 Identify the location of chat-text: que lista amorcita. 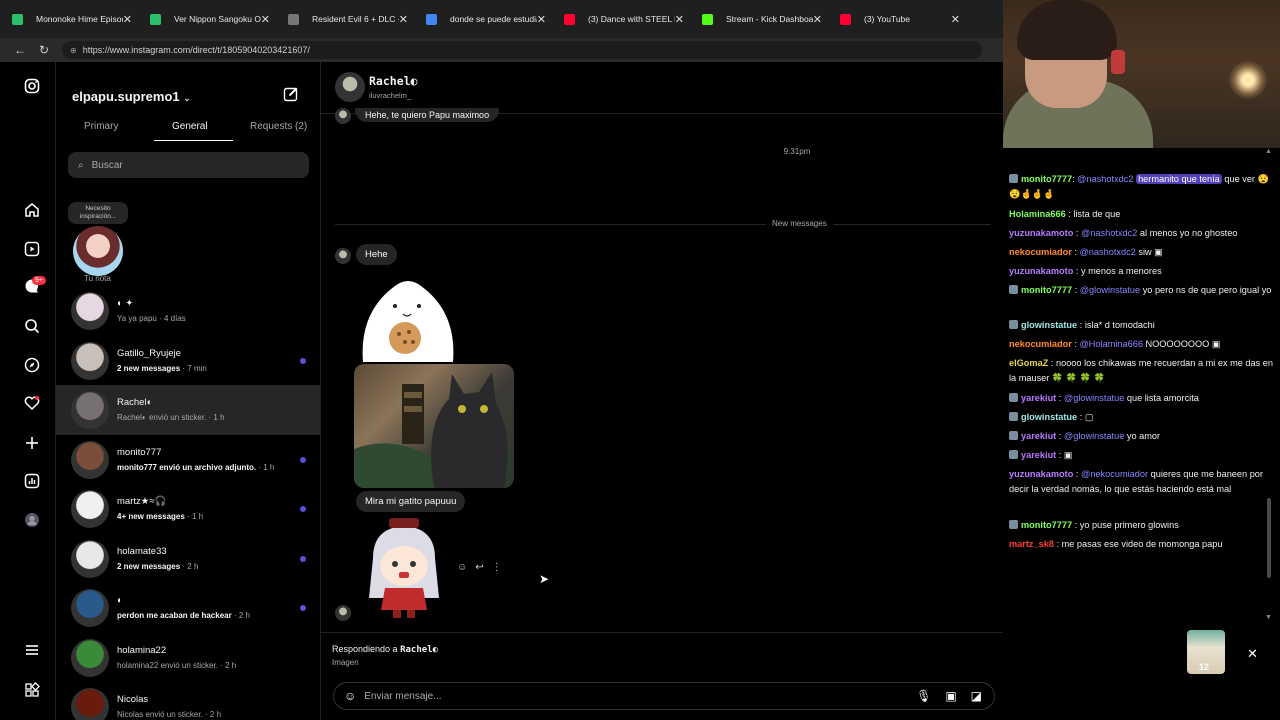
(1161, 398).